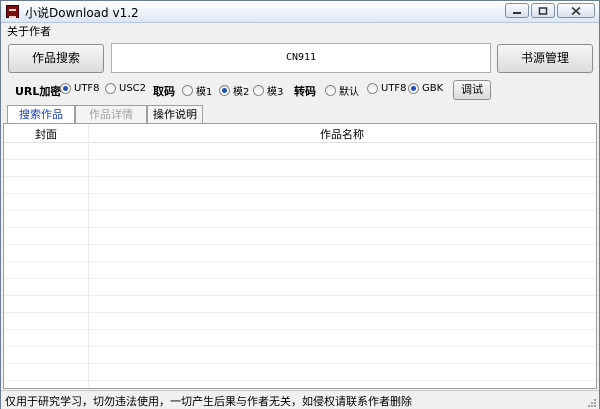  I want to click on maximize-button, so click(543, 10).